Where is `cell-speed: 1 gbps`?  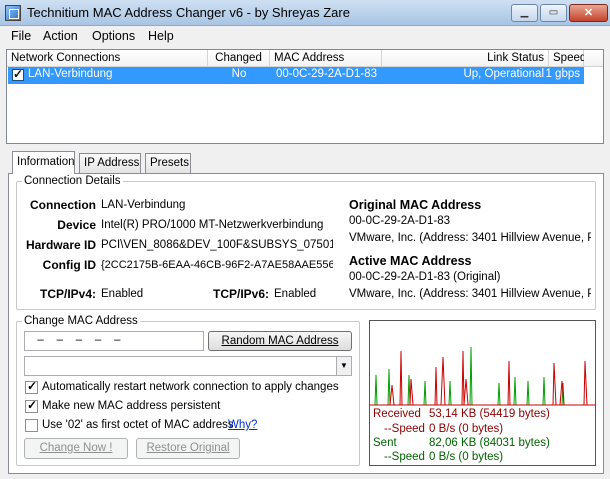 cell-speed: 1 gbps is located at coordinates (562, 74).